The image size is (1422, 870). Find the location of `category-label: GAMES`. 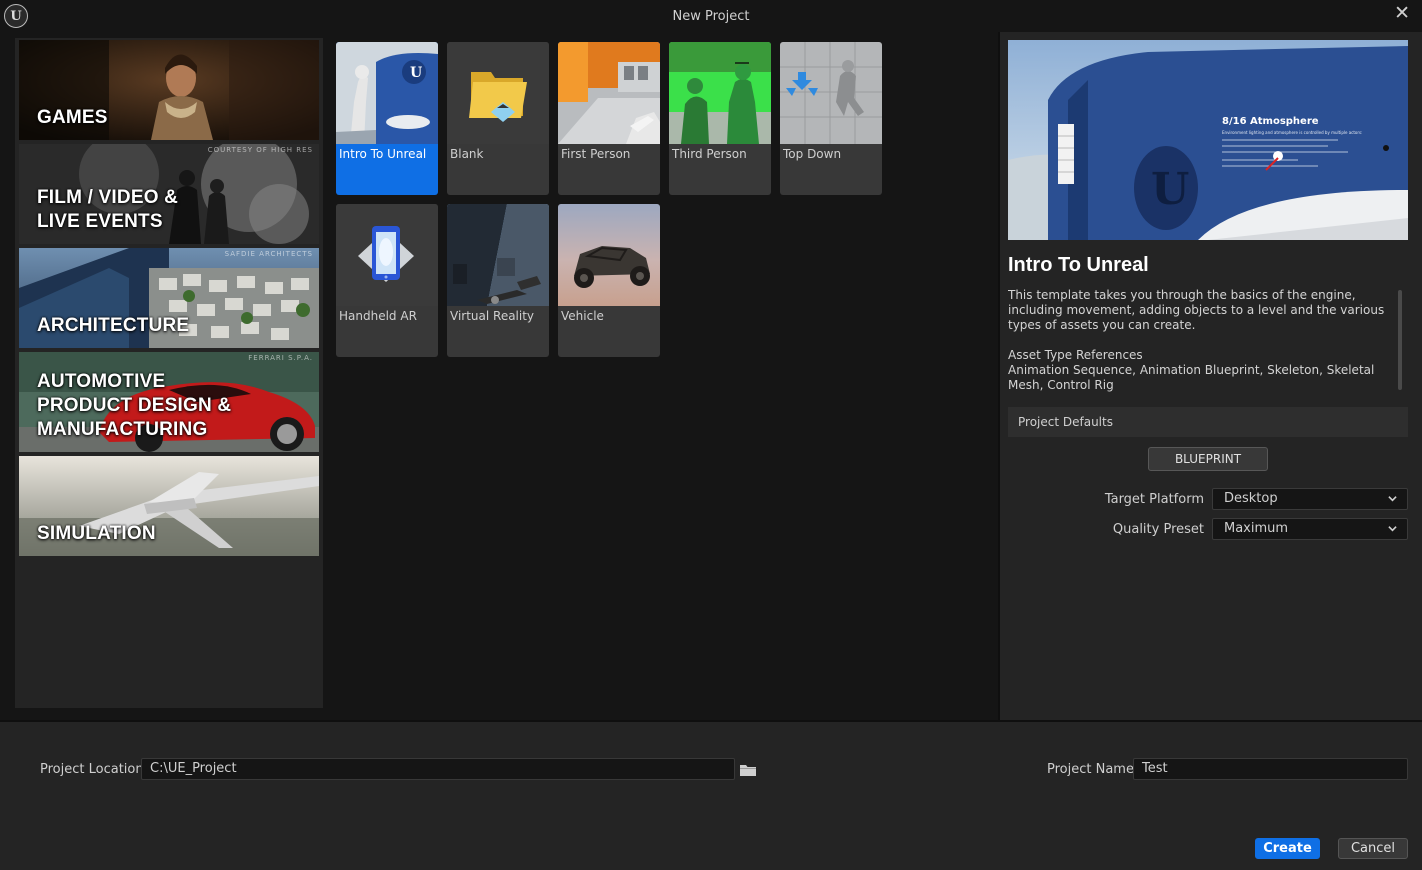

category-label: GAMES is located at coordinates (72, 117).